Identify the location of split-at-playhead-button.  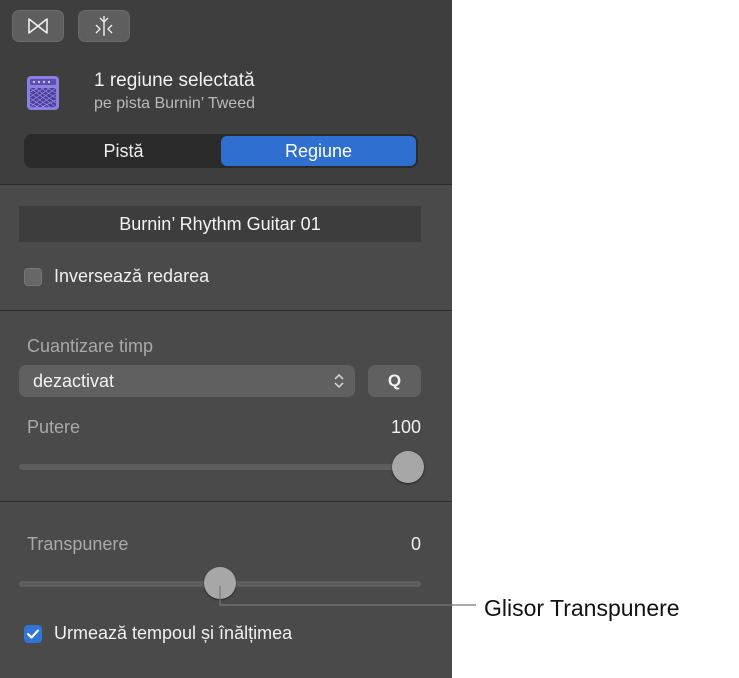
(104, 26).